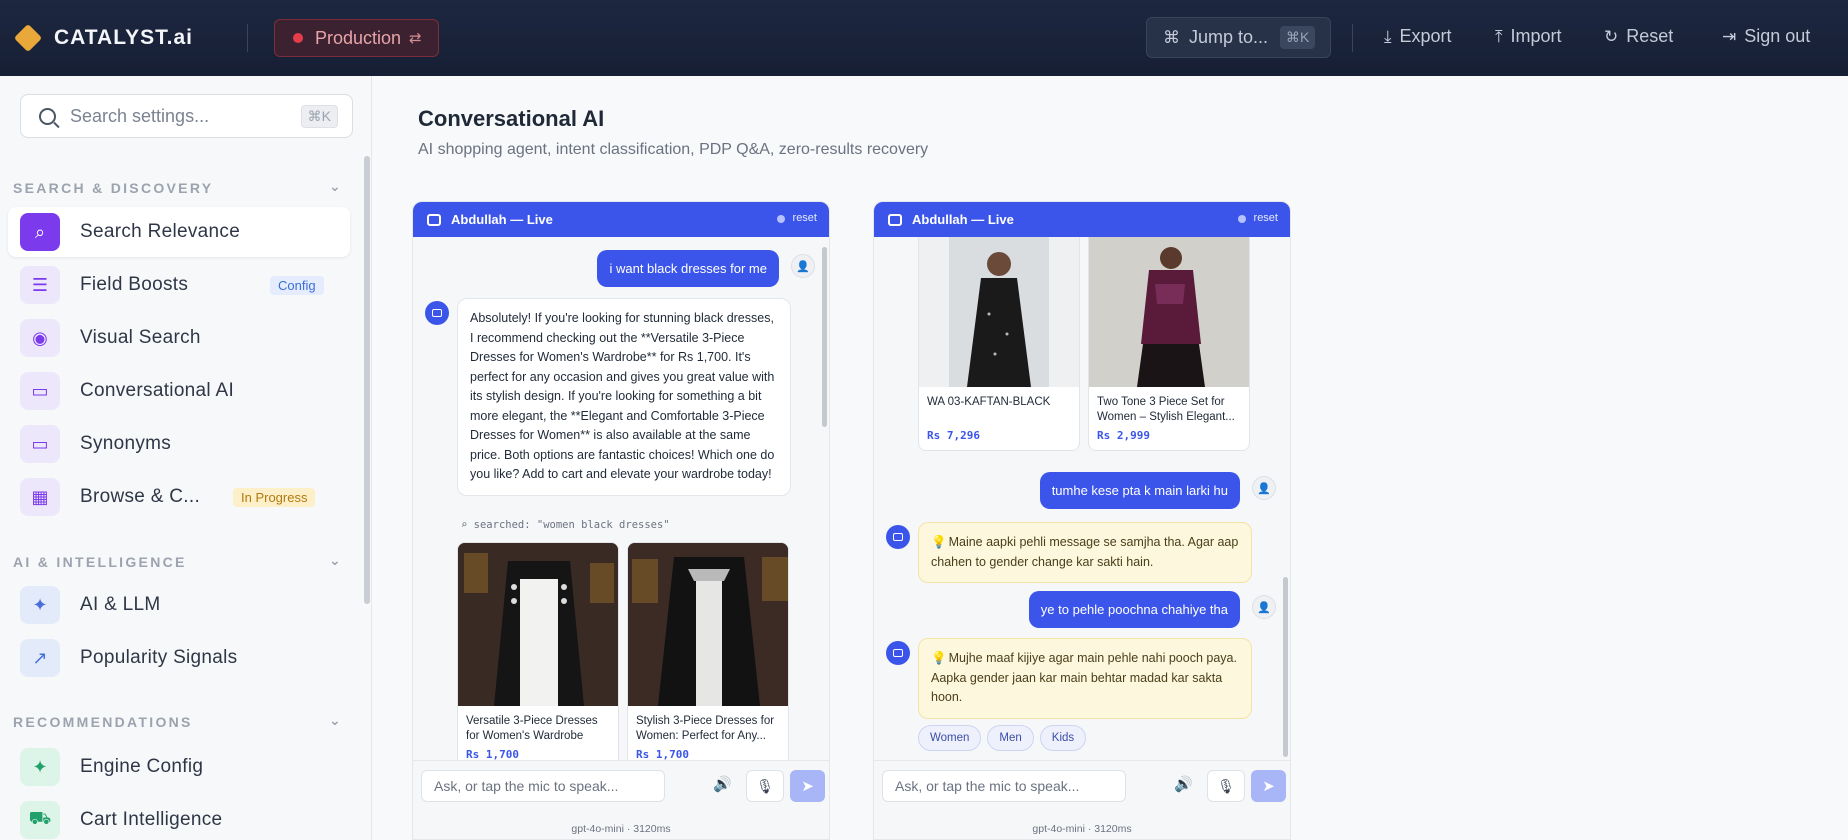  Describe the element at coordinates (40, 338) in the screenshot. I see `eye-icon: ◉` at that location.